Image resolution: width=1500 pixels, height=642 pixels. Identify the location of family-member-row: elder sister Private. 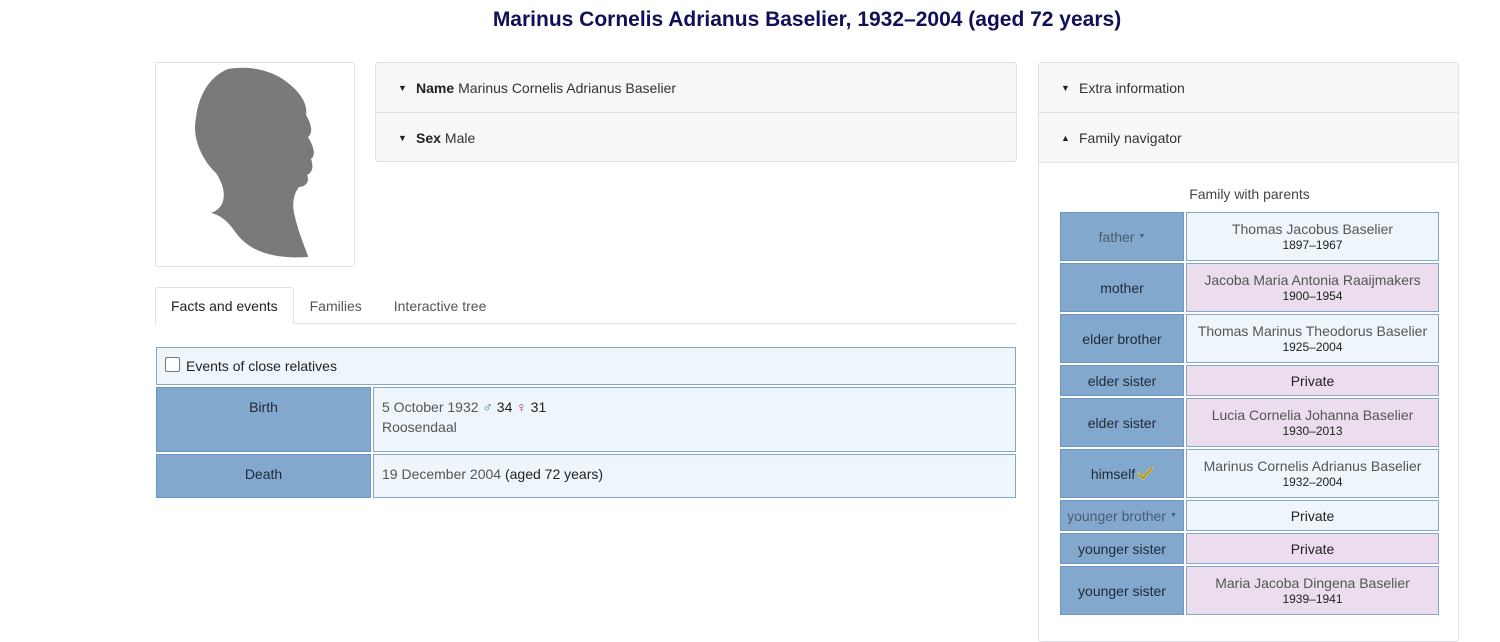
(1249, 380).